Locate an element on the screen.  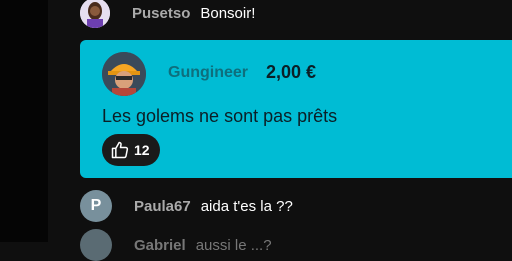
like-count: 12 is located at coordinates (142, 150).